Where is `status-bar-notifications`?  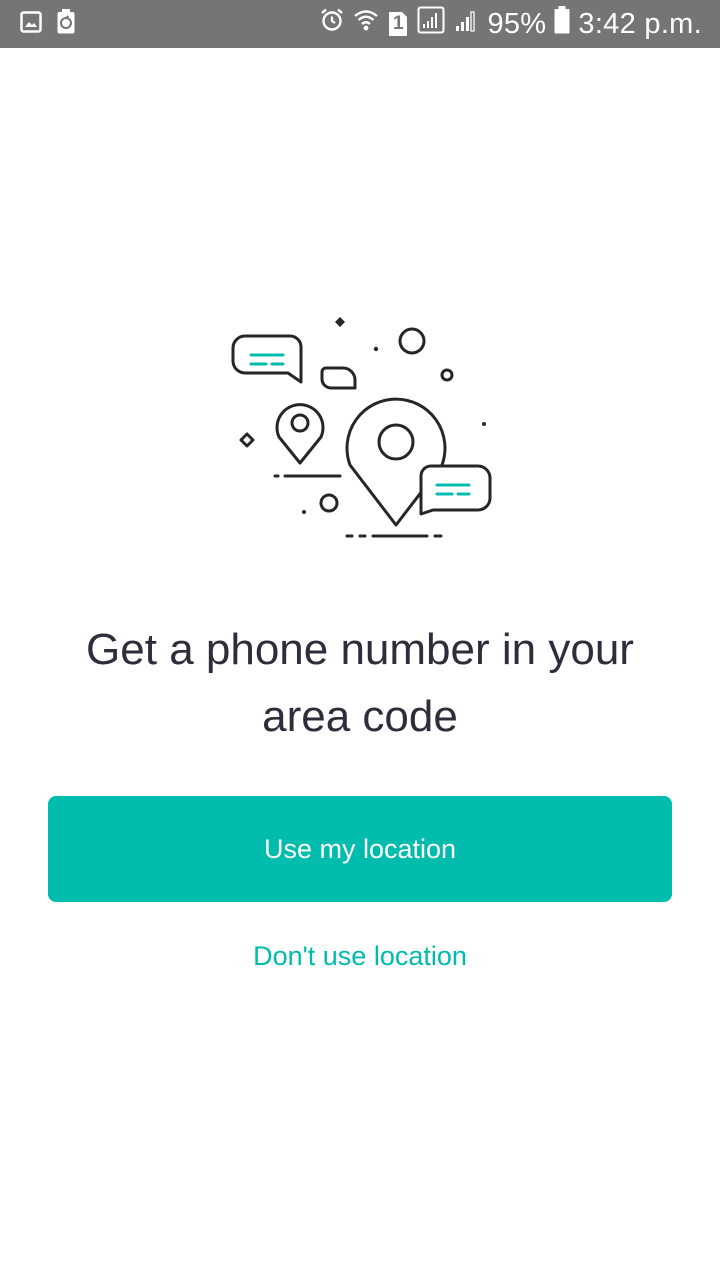 status-bar-notifications is located at coordinates (48, 24).